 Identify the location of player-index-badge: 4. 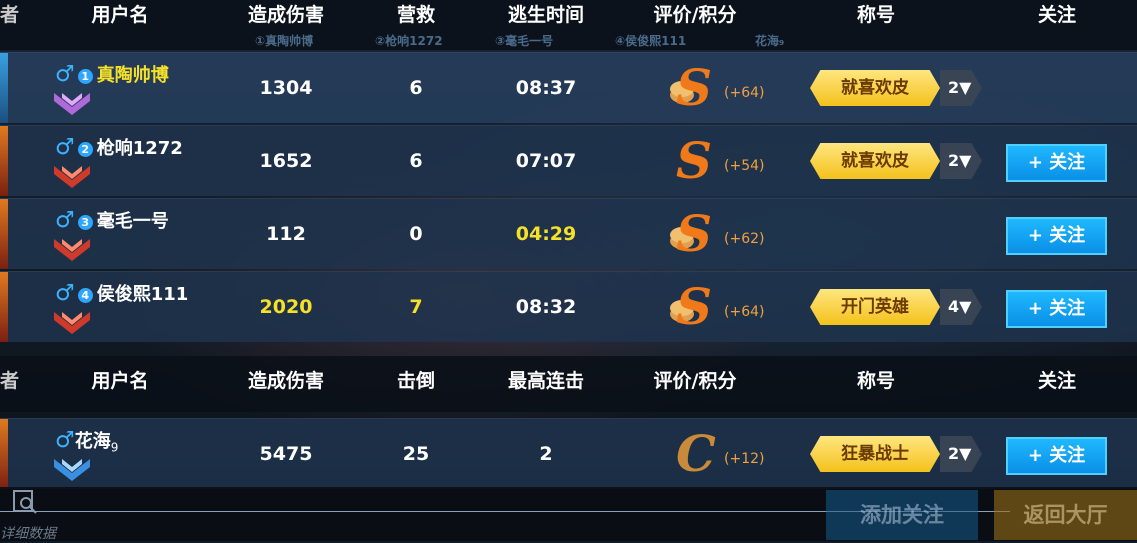
(85, 295).